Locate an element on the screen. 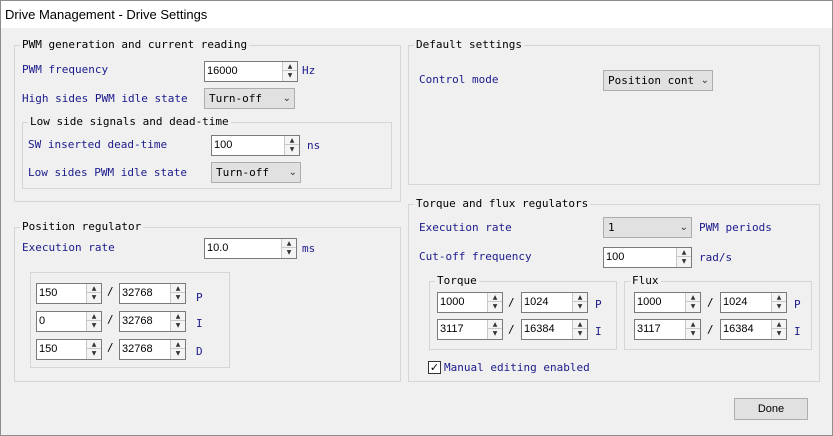 Image resolution: width=833 pixels, height=436 pixels. pos-d-num-input: 150 ▲ ▼ is located at coordinates (69, 349).